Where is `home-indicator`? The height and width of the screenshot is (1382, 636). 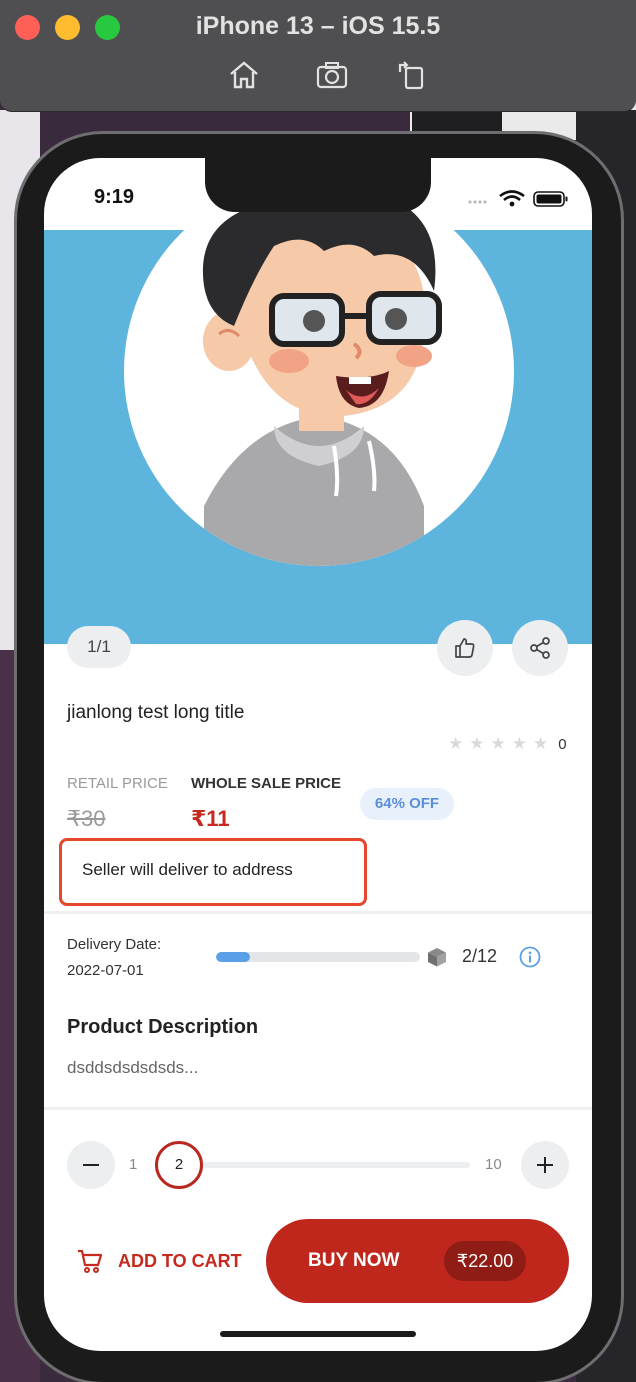
home-indicator is located at coordinates (318, 1334).